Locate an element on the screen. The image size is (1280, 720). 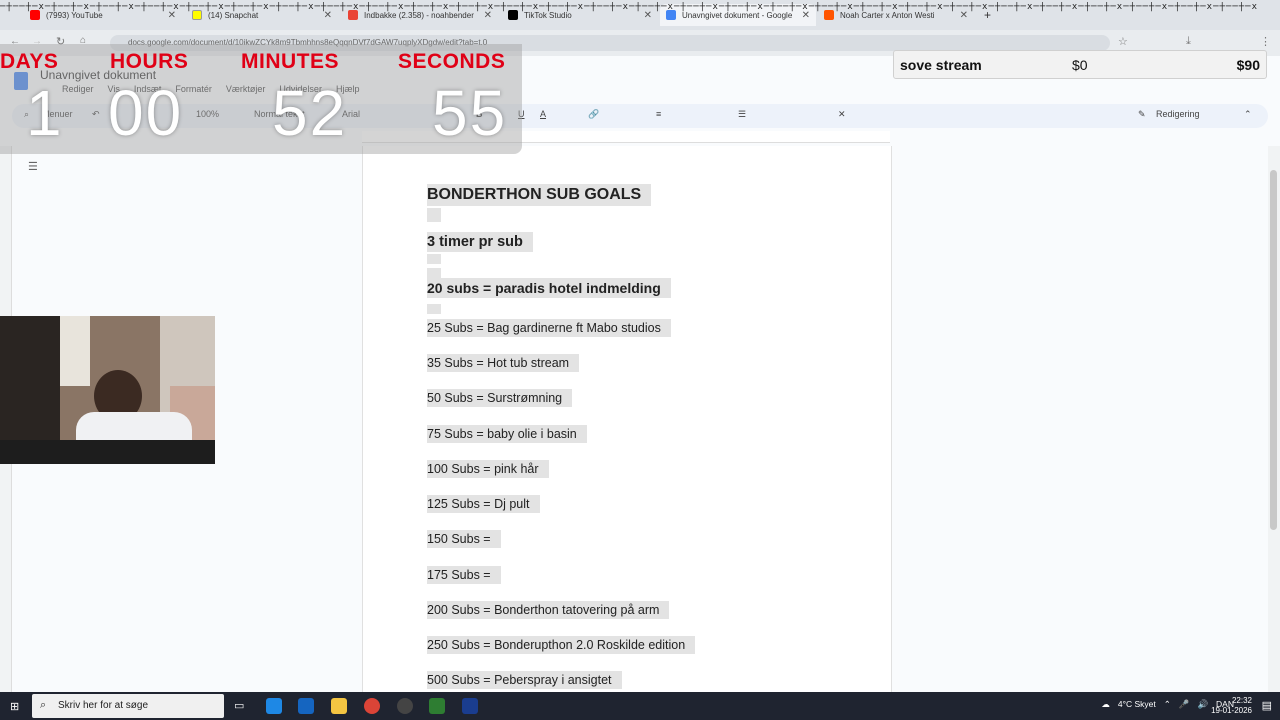
countdown-minutes-value: 52 is located at coordinates (310, 113).